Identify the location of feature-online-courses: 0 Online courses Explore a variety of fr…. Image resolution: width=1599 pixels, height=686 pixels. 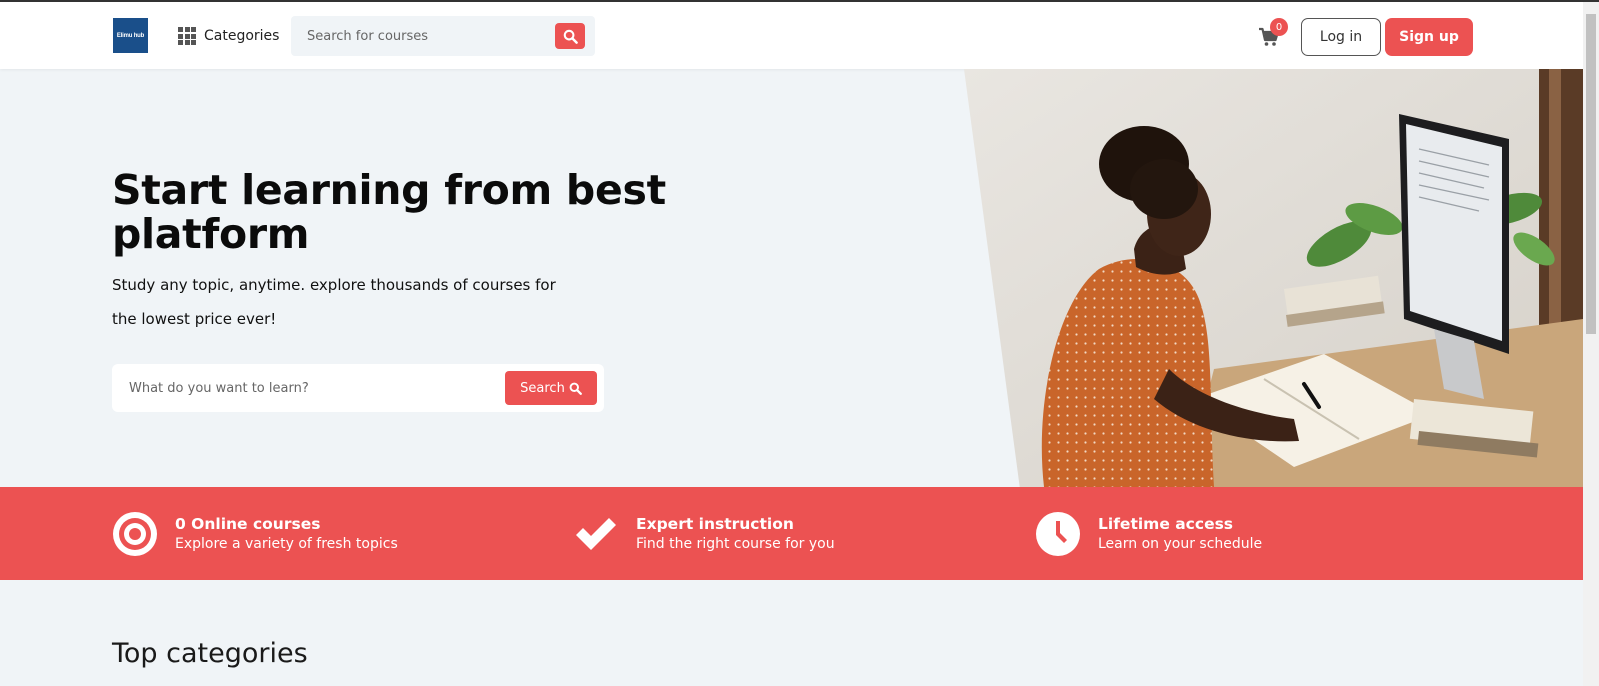
(255, 534).